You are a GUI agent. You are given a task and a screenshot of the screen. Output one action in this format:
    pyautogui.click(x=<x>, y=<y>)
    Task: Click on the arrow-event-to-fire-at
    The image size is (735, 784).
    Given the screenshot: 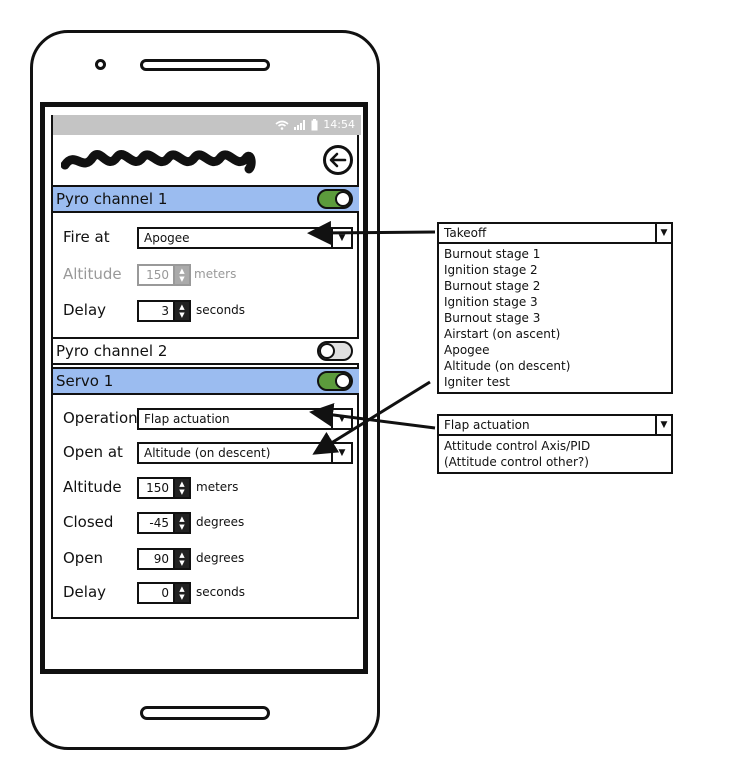 What is the action you would take?
    pyautogui.click(x=371, y=232)
    